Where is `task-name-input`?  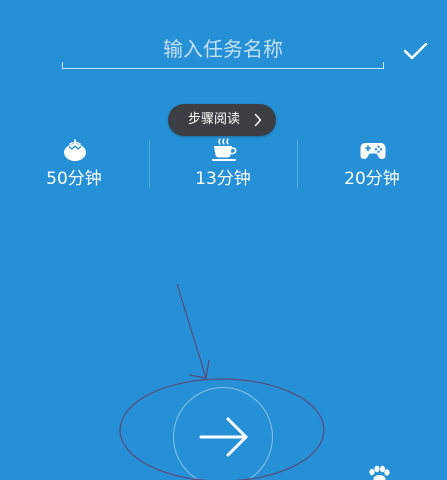
task-name-input is located at coordinates (223, 49).